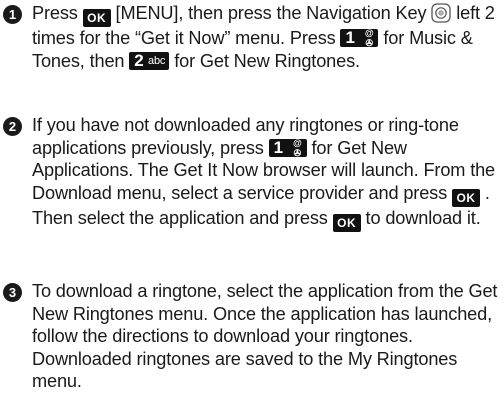  What do you see at coordinates (264, 60) in the screenshot?
I see `text-run: for Get New Ringtones.` at bounding box center [264, 60].